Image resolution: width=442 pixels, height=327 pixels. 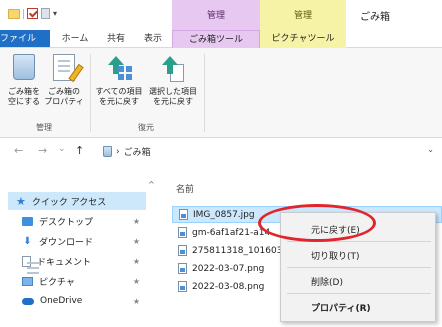 What do you see at coordinates (224, 214) in the screenshot?
I see `file-name: IMG_0857.jpg` at bounding box center [224, 214].